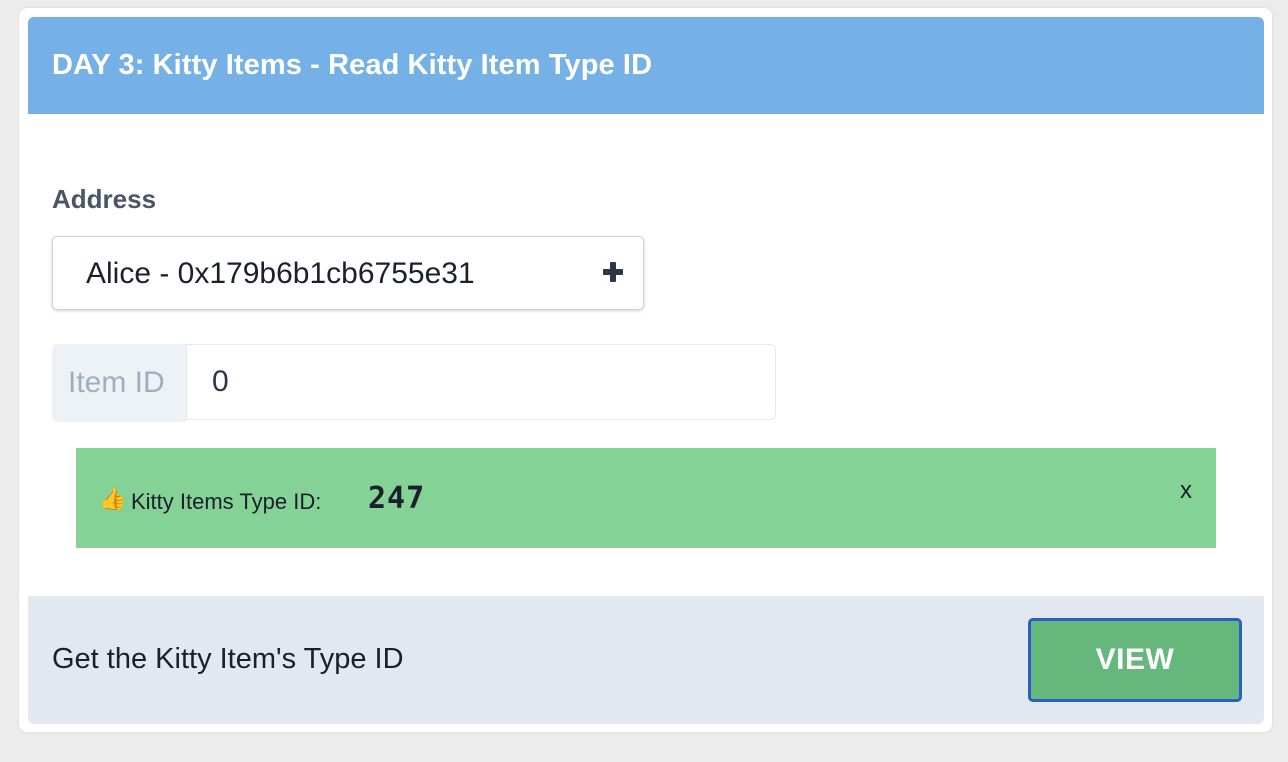 This screenshot has height=762, width=1288. Describe the element at coordinates (113, 498) in the screenshot. I see `thumbs-up-icon: 👍` at that location.